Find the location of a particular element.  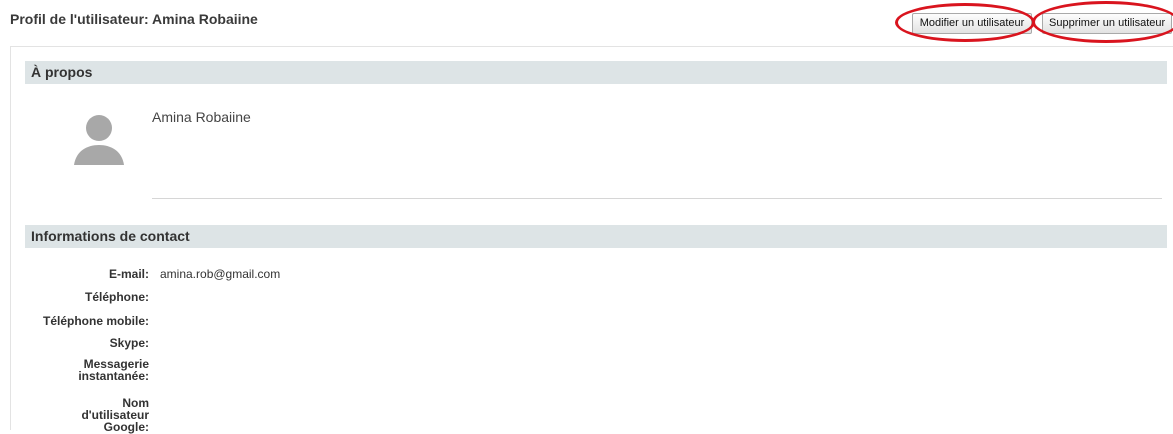

section-header-about: À propos is located at coordinates (596, 72).